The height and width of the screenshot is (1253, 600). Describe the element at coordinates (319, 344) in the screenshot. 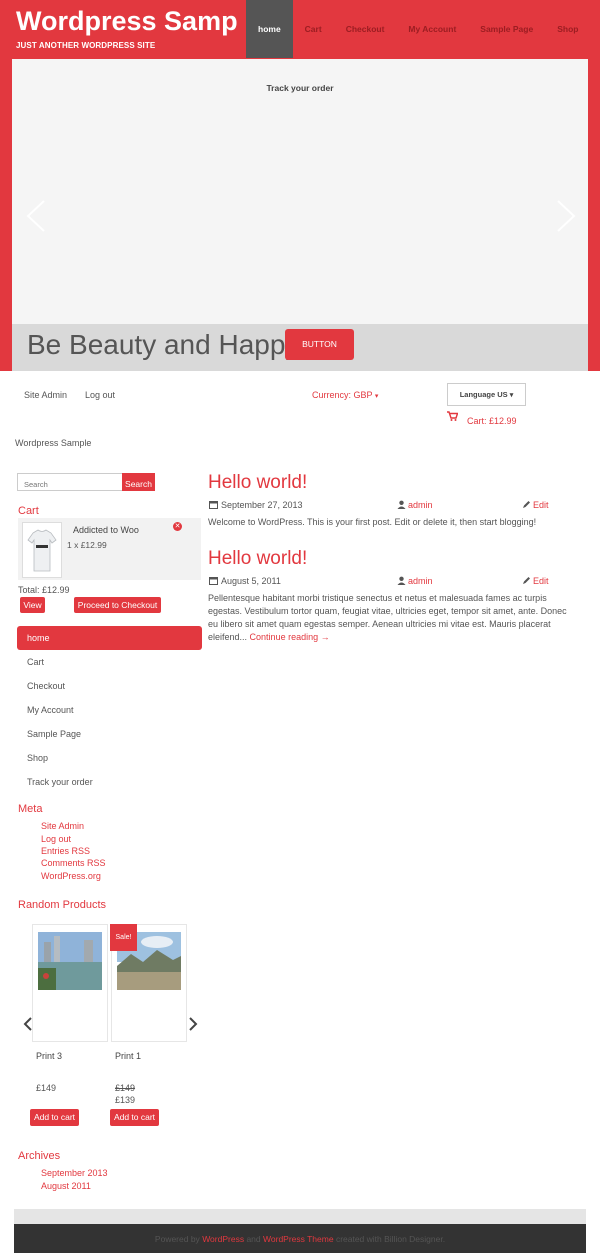

I see `slide-cta-button: BUTTON` at that location.